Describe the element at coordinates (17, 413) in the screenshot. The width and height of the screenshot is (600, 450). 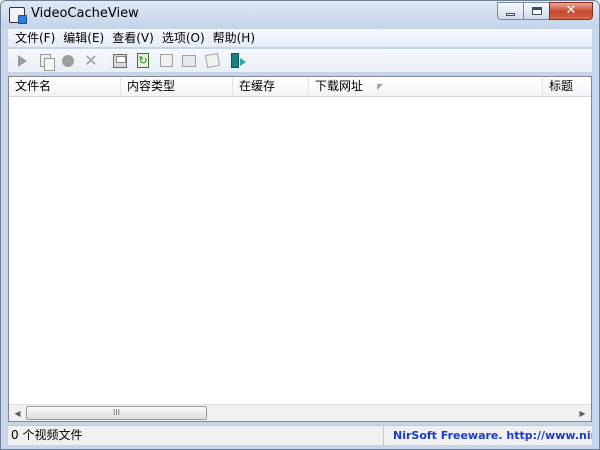
I see `scroll-left-icon: ◀` at that location.